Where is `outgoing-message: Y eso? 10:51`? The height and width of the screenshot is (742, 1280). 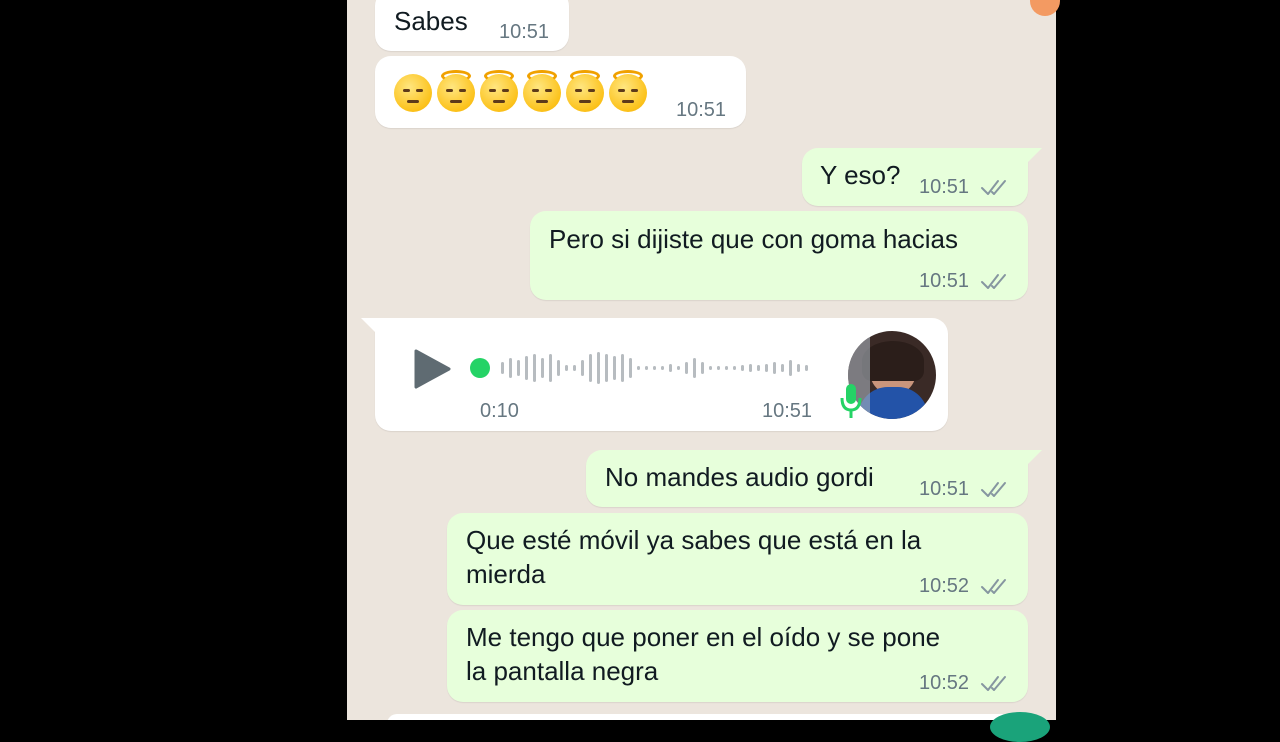 outgoing-message: Y eso? 10:51 is located at coordinates (922, 177).